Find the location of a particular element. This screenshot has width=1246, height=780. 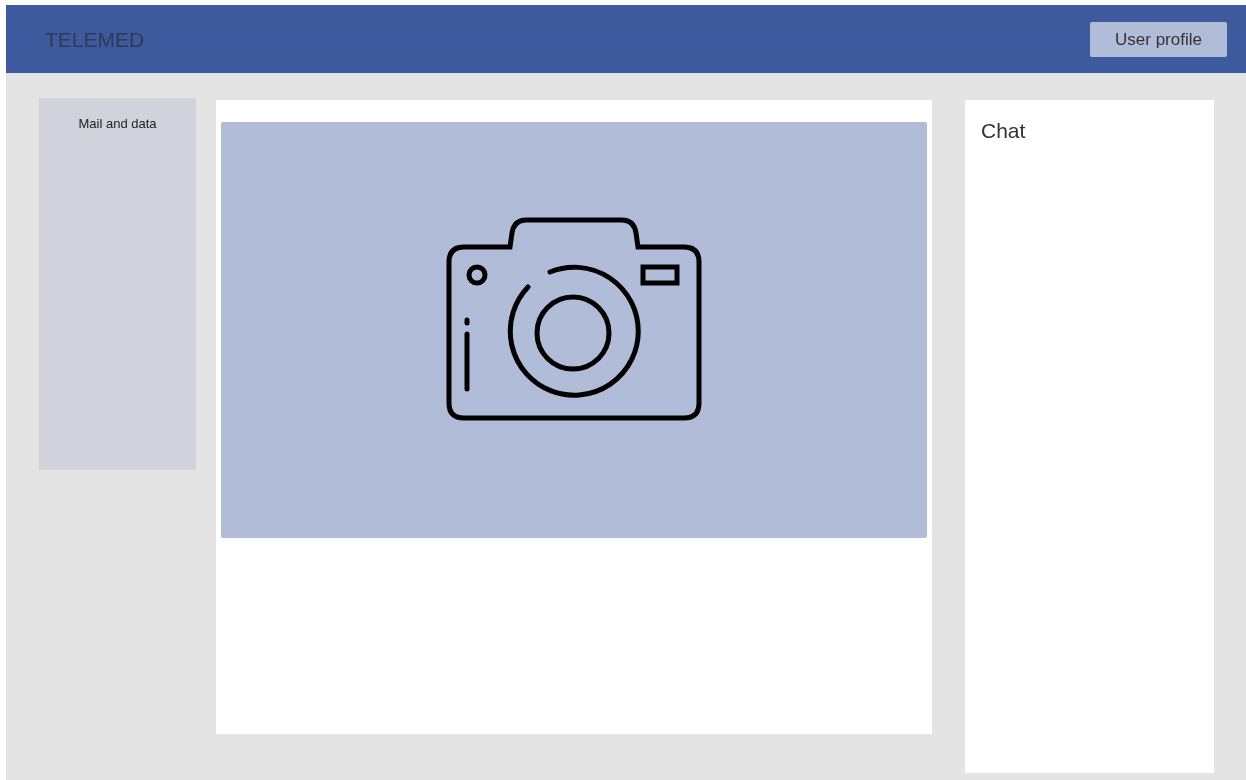

chat-title: Chat is located at coordinates (1003, 130).